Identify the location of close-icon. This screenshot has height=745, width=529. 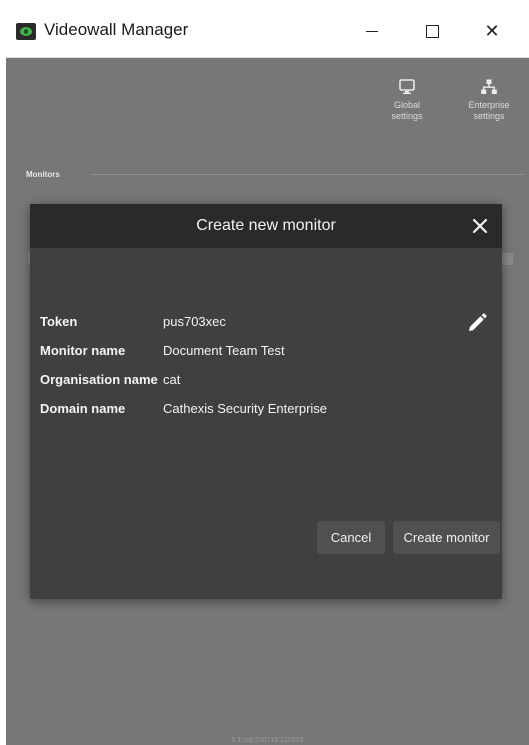
(480, 226).